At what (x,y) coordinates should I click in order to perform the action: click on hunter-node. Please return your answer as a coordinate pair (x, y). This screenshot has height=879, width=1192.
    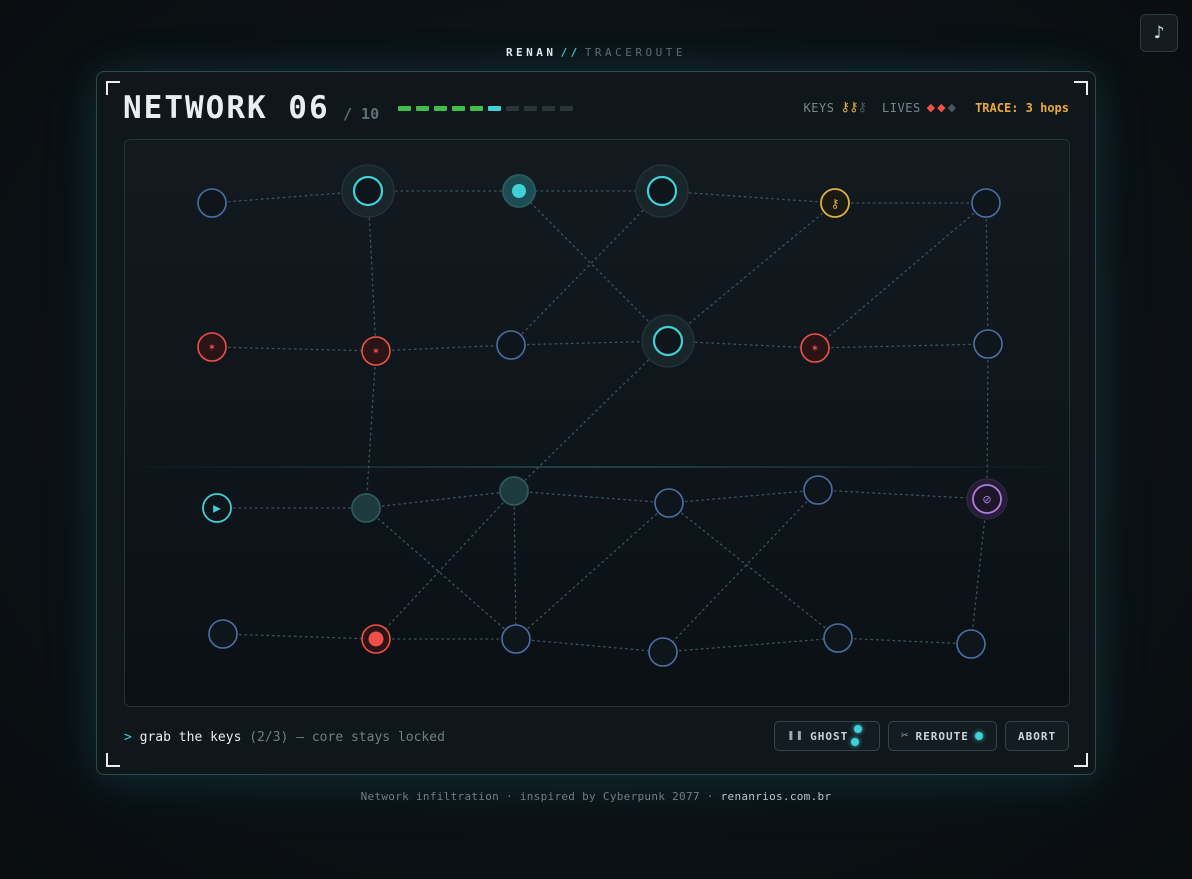
    Looking at the image, I should click on (376, 639).